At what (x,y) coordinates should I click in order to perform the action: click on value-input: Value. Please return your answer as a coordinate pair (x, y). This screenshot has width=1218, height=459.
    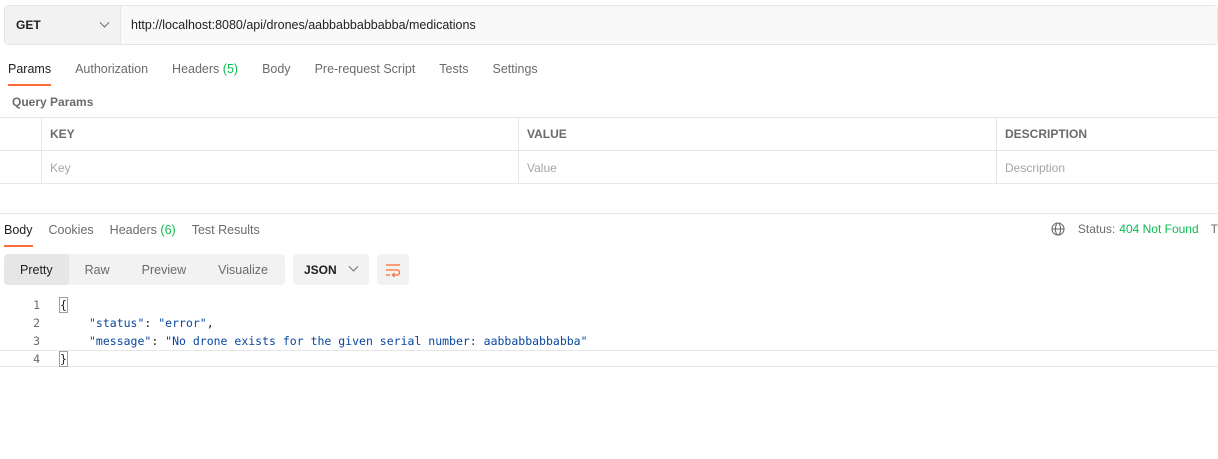
    Looking at the image, I should click on (757, 167).